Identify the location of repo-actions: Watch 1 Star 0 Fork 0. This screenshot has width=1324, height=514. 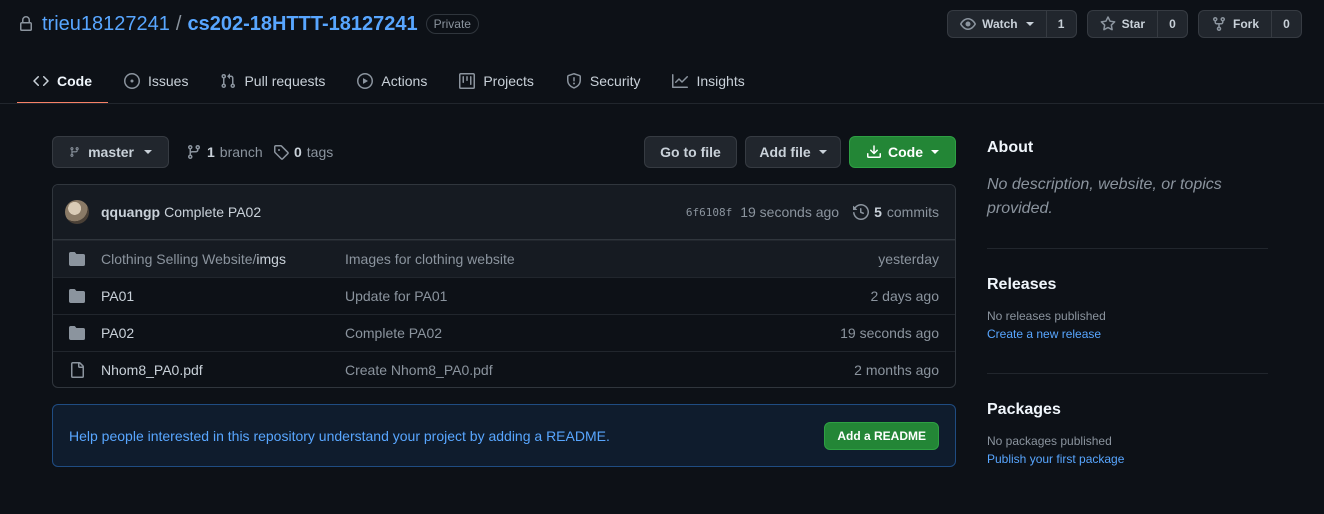
(1124, 24).